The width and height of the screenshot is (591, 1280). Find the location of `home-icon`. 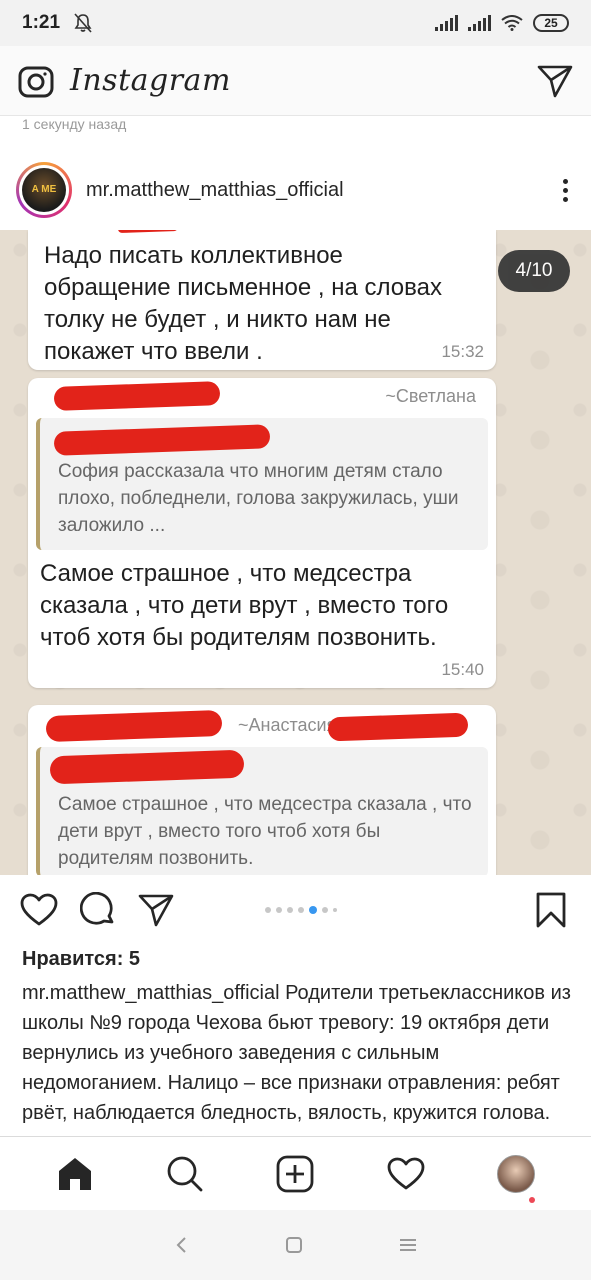

home-icon is located at coordinates (75, 1174).